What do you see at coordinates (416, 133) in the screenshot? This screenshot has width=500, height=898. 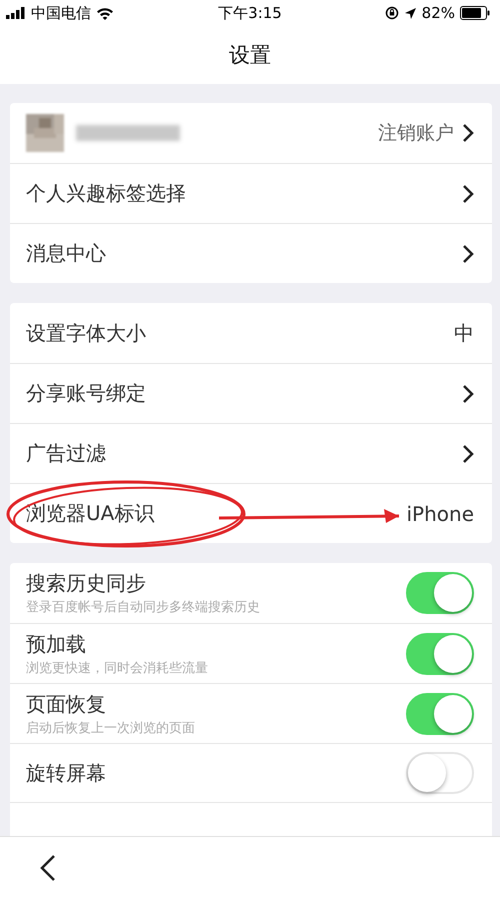 I see `logout-label: 注销账户` at bounding box center [416, 133].